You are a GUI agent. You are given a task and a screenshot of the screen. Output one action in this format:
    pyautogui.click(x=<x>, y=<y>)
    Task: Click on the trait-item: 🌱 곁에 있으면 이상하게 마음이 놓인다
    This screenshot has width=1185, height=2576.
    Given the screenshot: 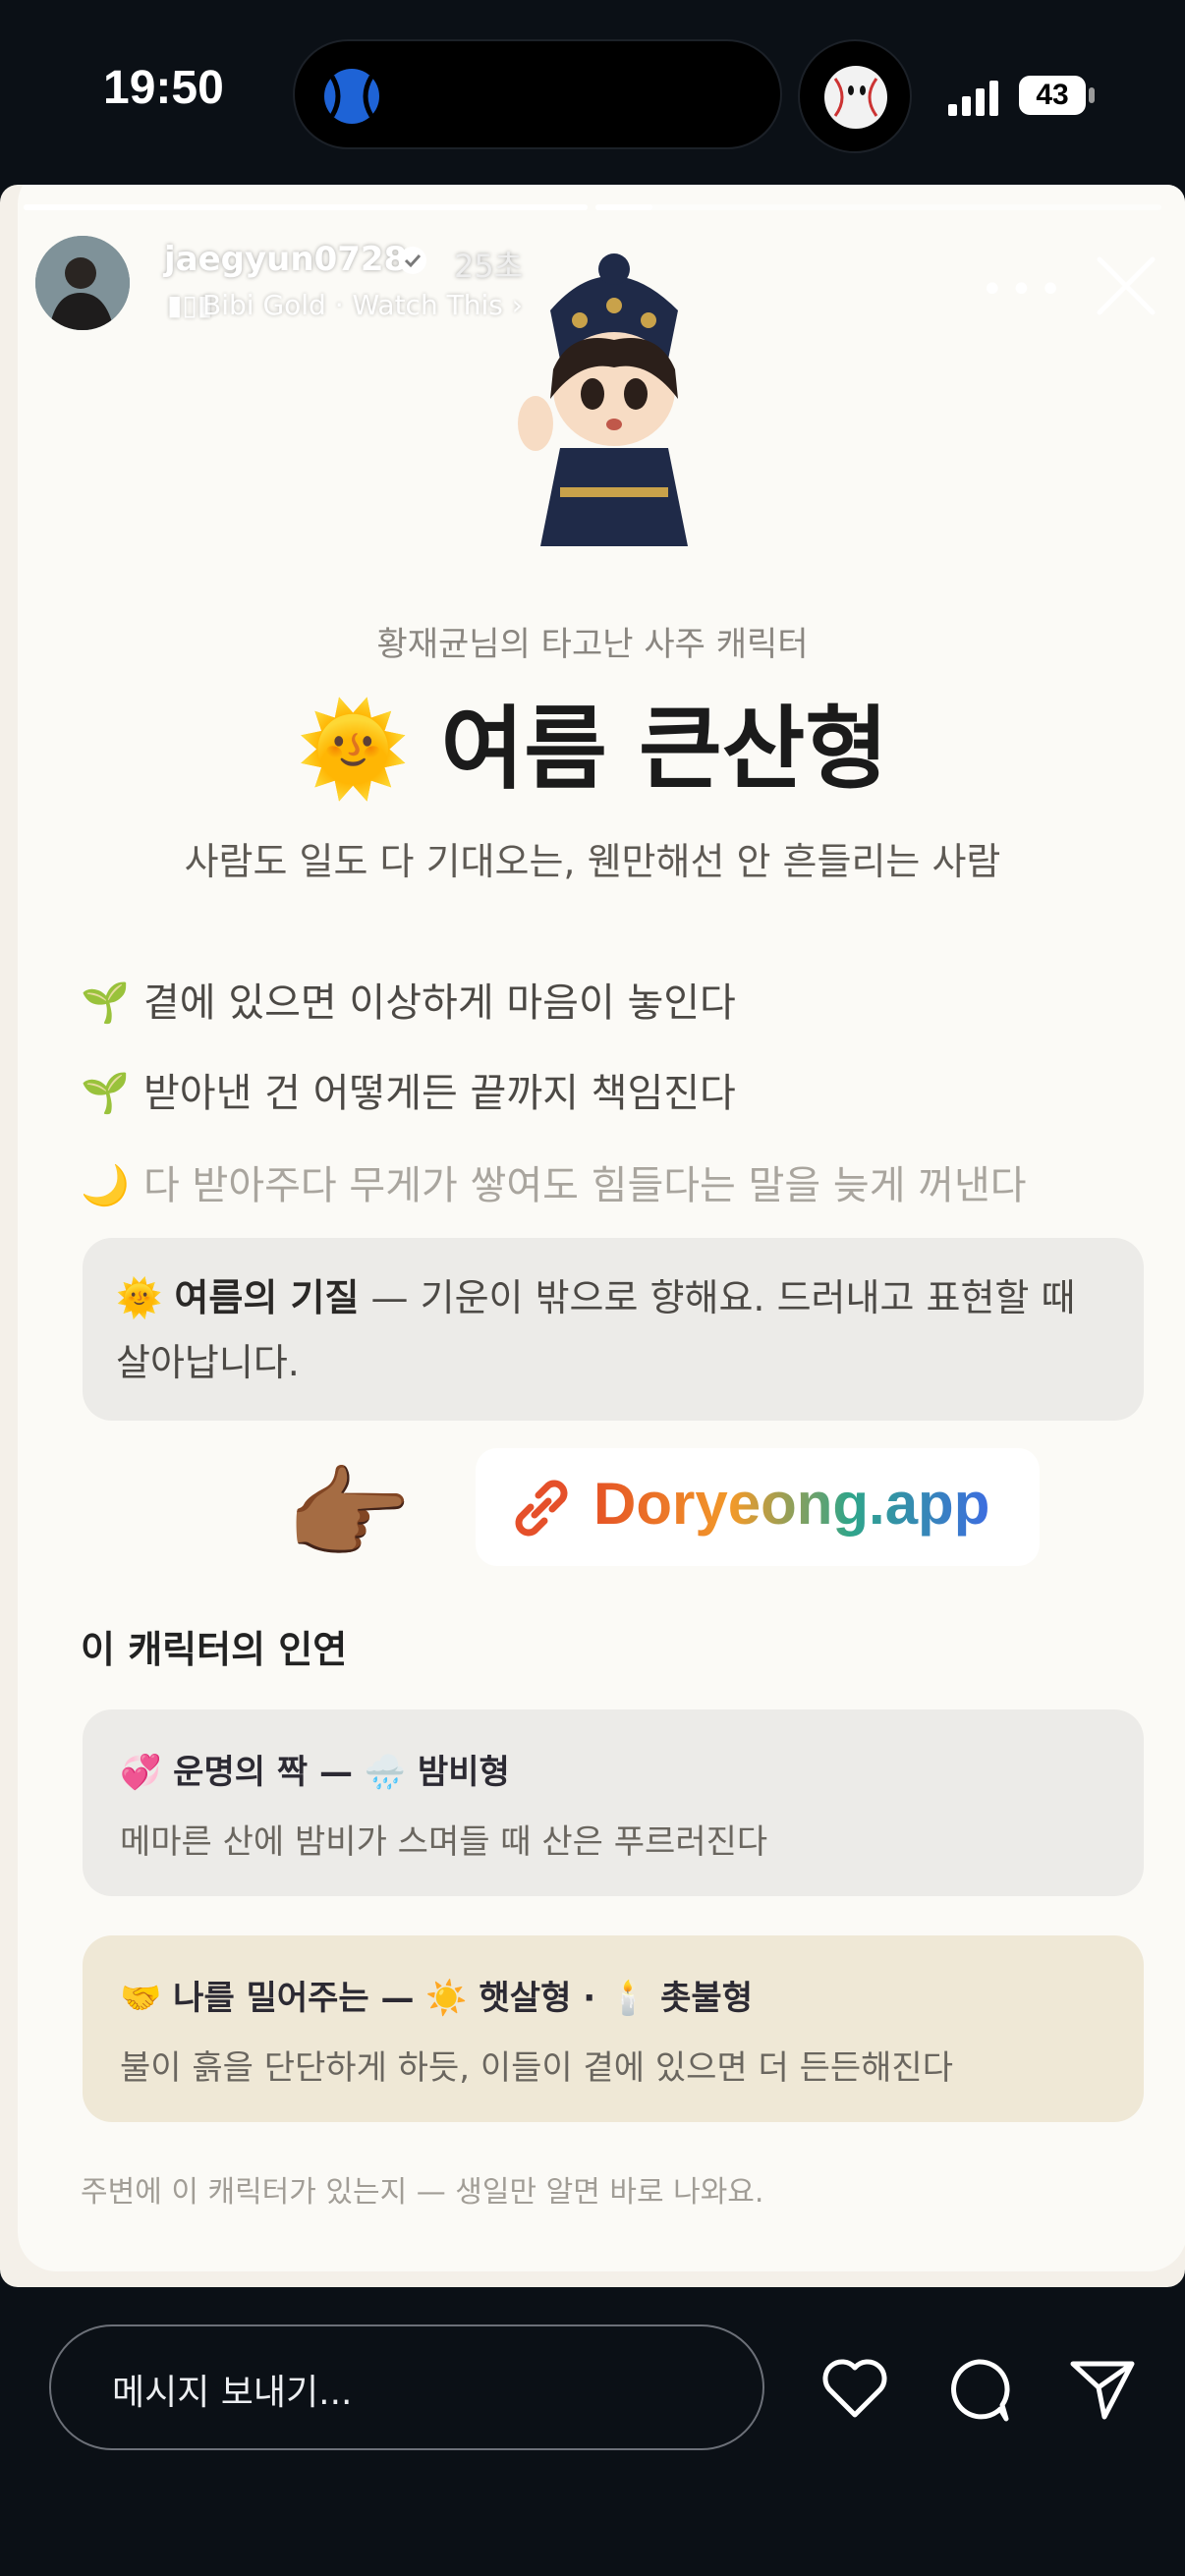 What is the action you would take?
    pyautogui.click(x=409, y=999)
    